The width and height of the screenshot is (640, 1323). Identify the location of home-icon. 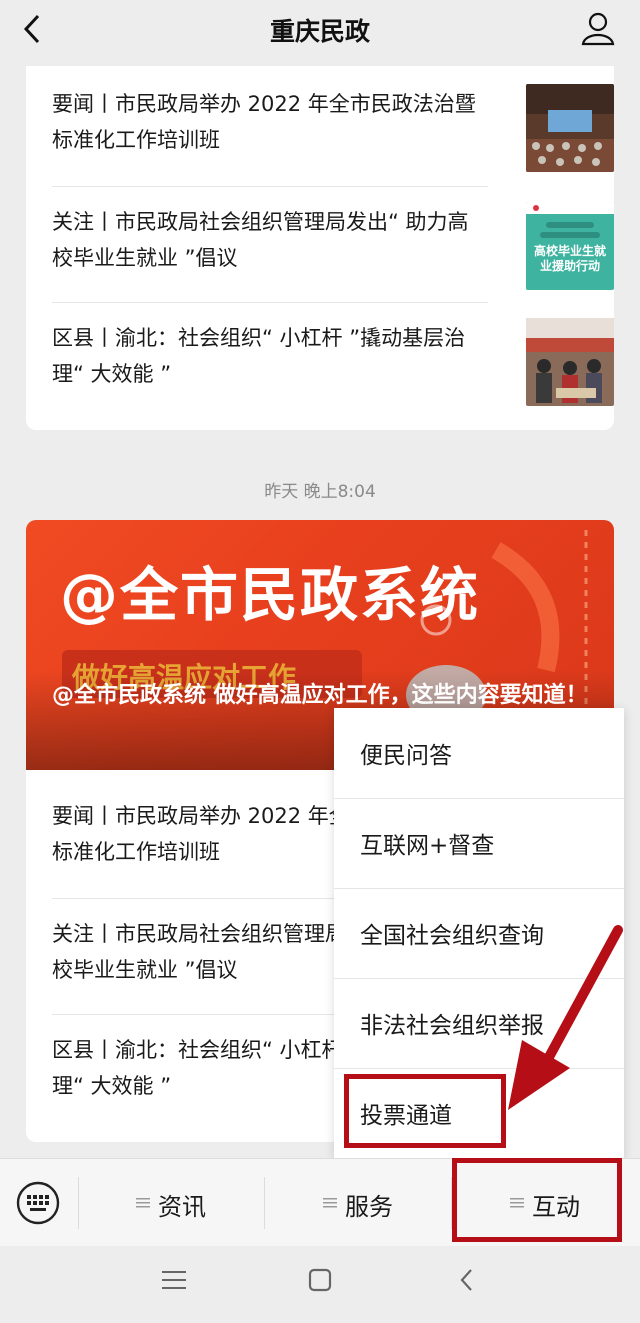
(320, 1280).